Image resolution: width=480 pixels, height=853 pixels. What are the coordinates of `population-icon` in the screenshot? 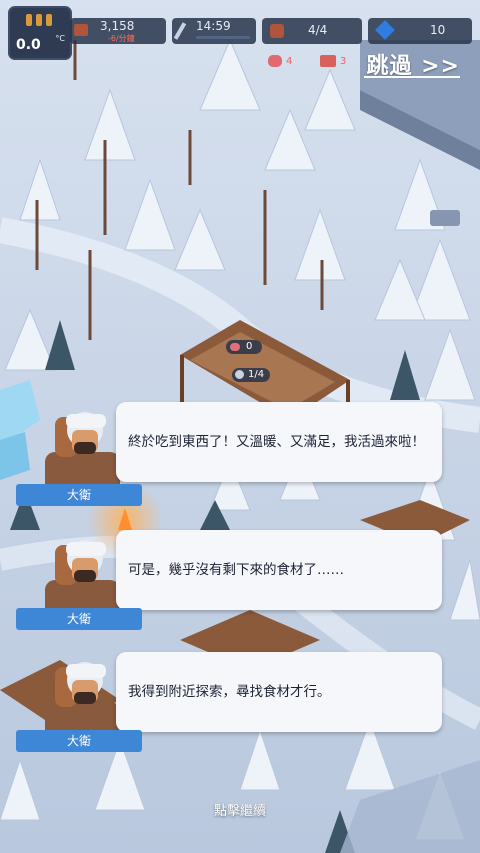 It's located at (277, 31).